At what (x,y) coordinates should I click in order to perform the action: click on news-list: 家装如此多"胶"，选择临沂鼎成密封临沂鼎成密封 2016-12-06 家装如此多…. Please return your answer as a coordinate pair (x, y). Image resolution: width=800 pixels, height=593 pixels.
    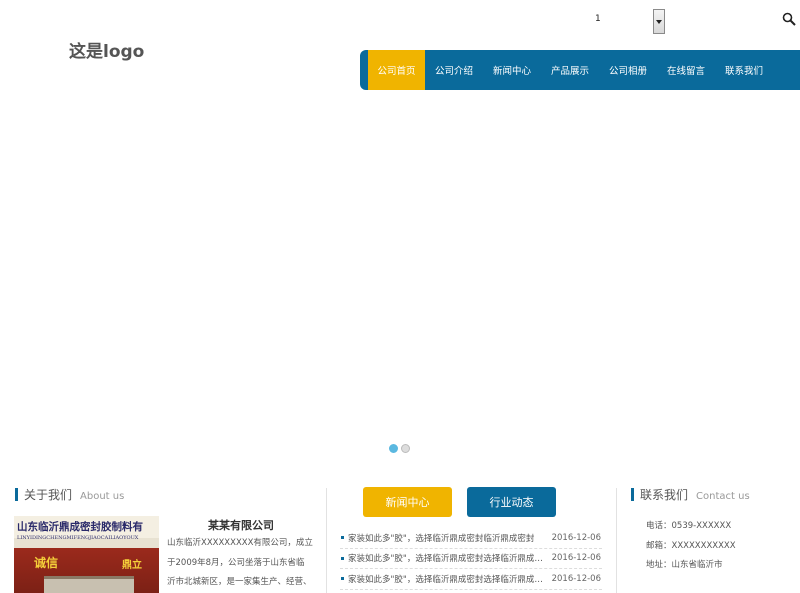
    Looking at the image, I should click on (471, 559).